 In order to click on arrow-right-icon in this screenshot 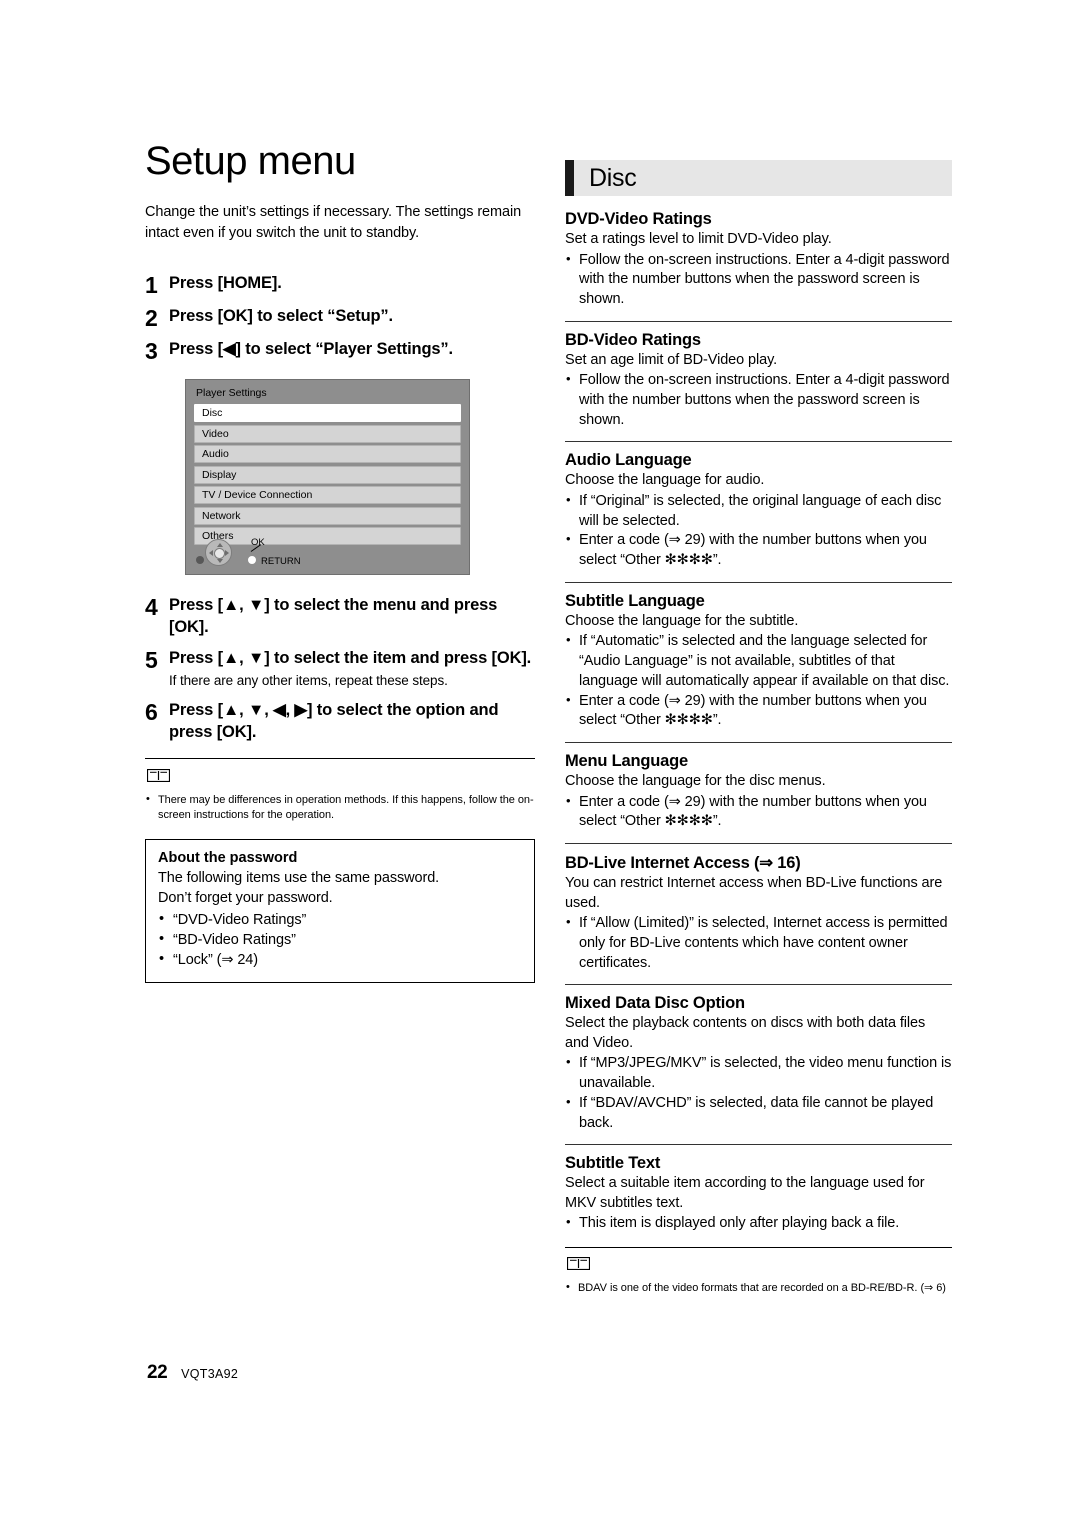, I will do `click(226, 553)`.